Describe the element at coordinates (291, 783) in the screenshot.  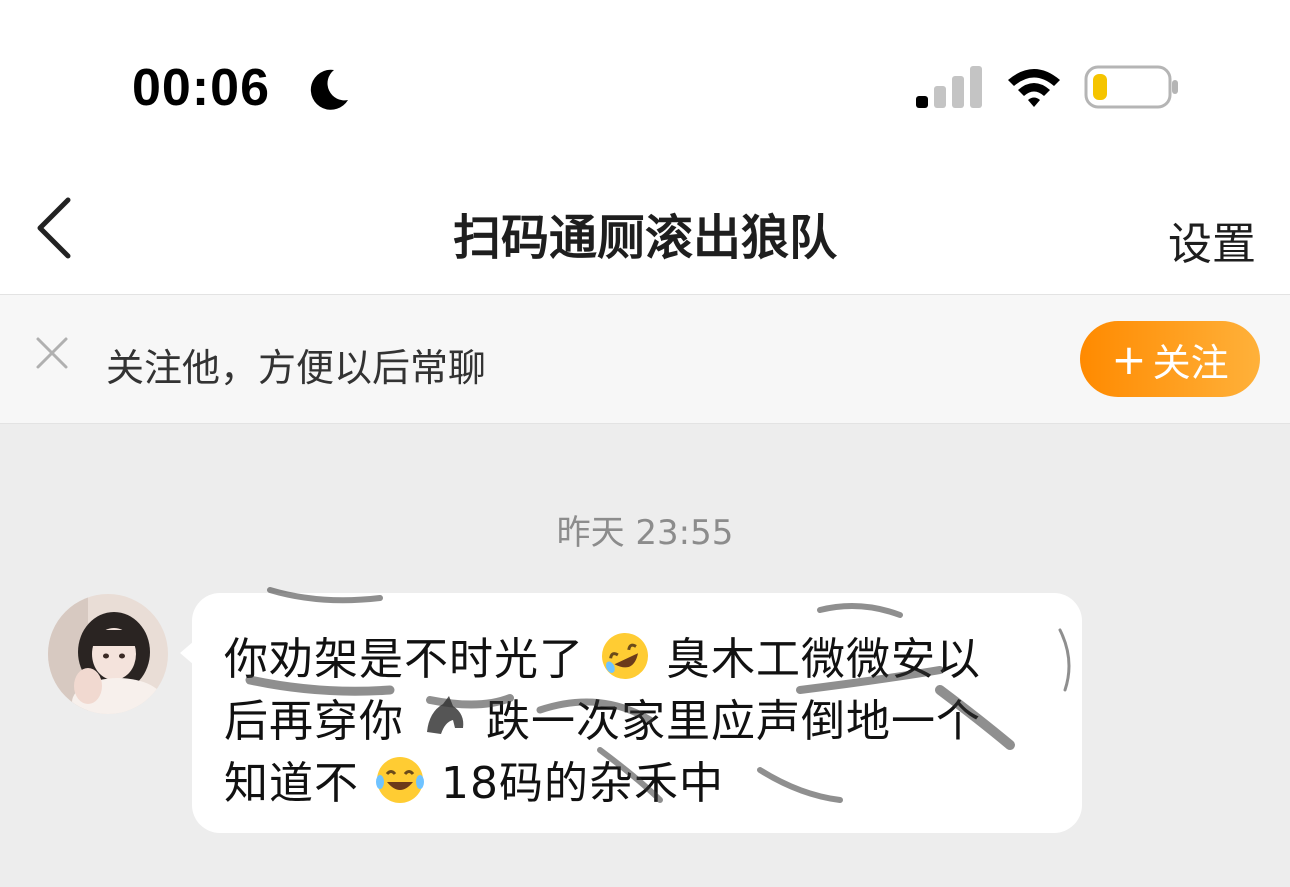
I see `message-text: 知道不` at that location.